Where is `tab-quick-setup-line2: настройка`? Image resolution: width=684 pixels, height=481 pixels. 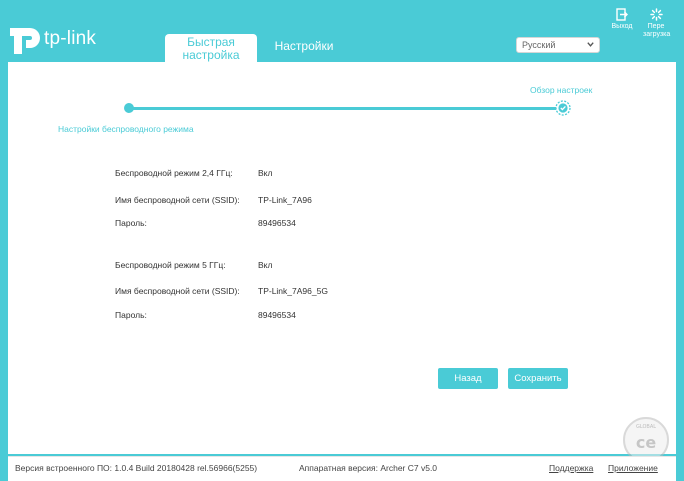 tab-quick-setup-line2: настройка is located at coordinates (211, 55).